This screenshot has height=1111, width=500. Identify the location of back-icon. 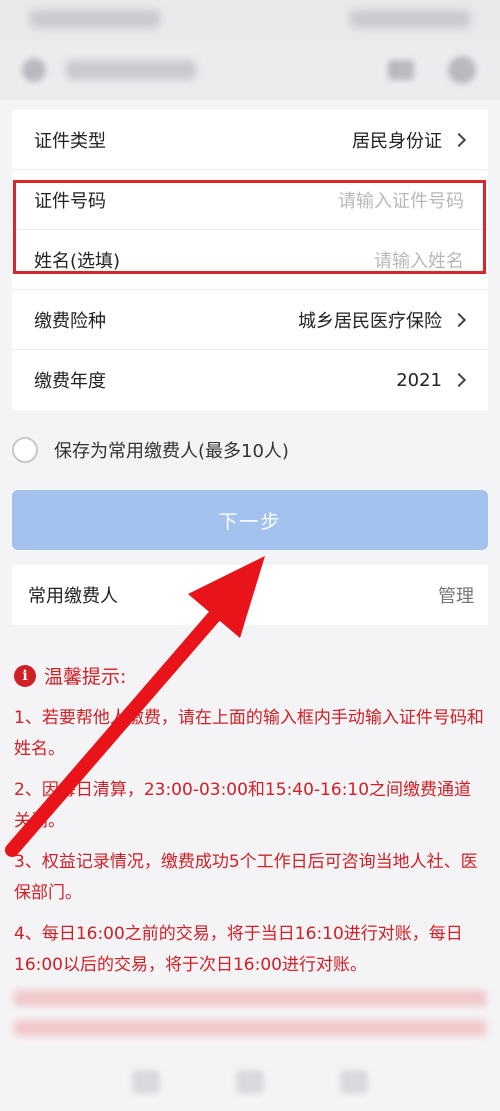
(34, 70).